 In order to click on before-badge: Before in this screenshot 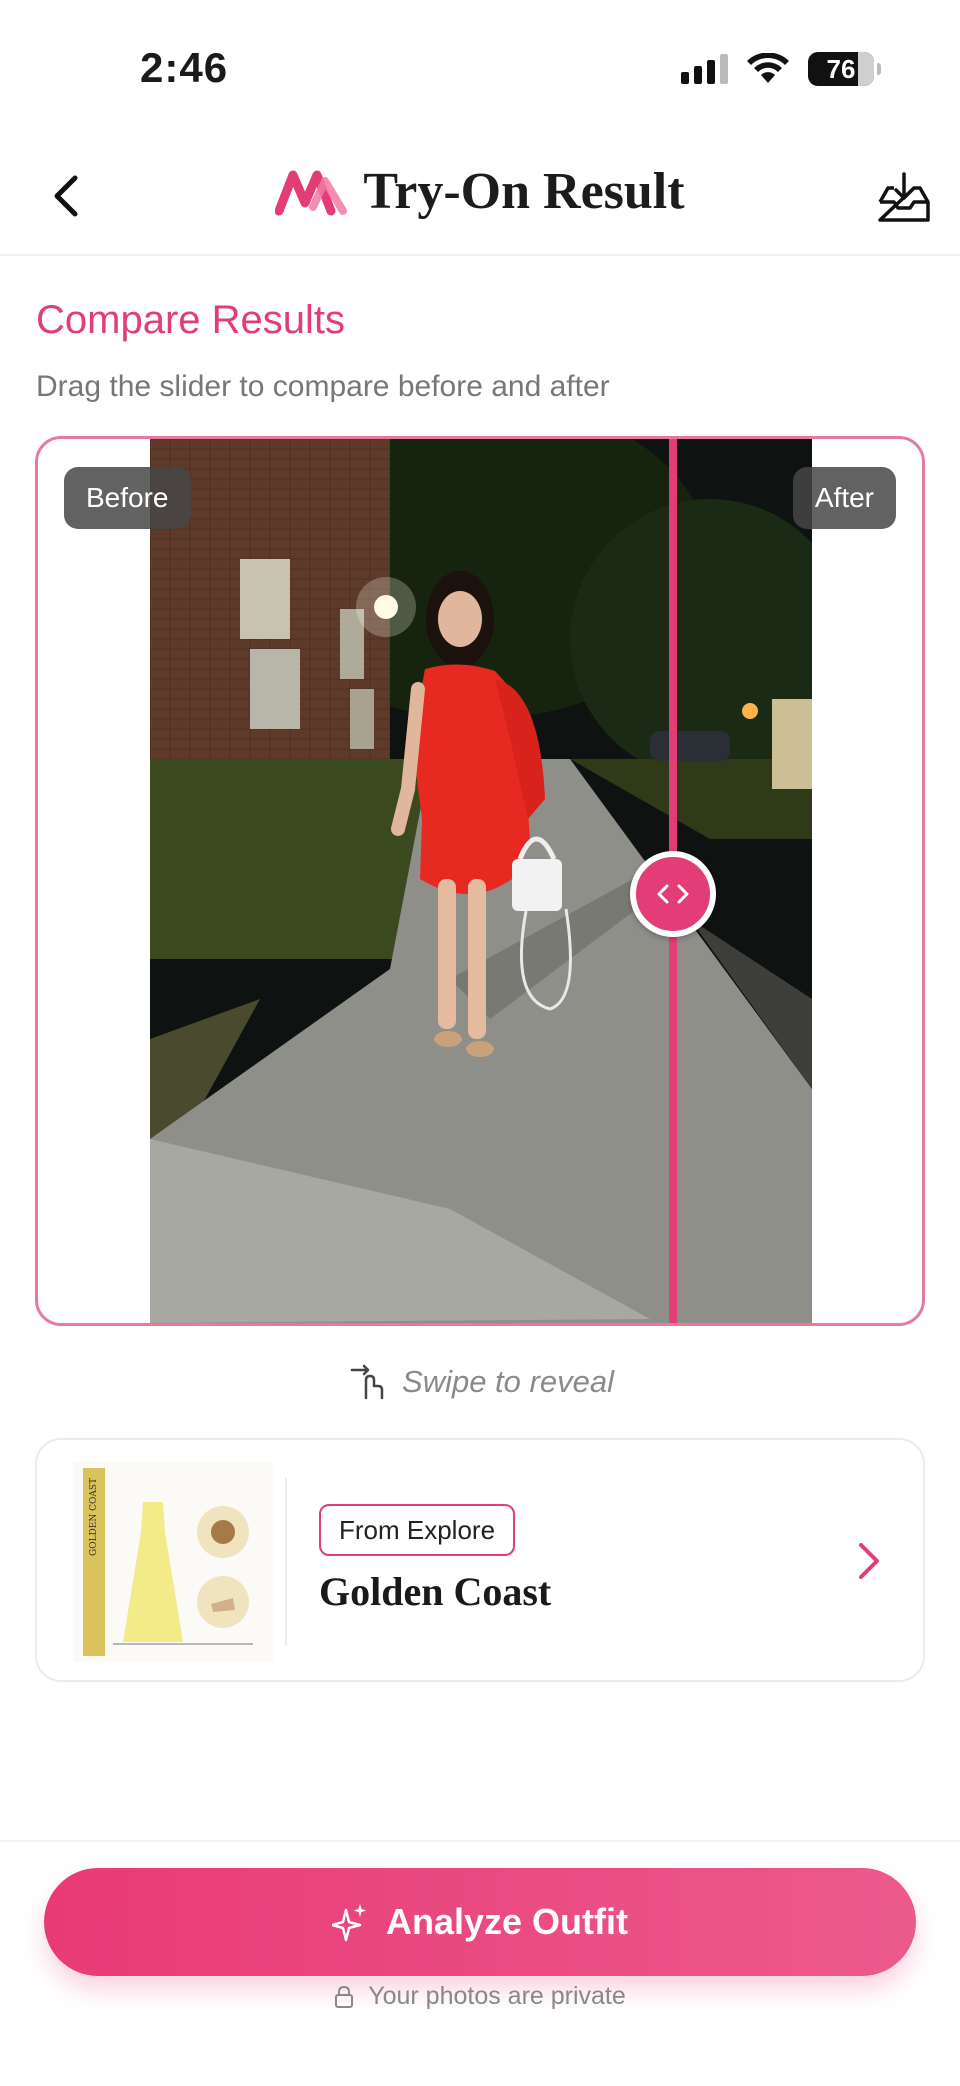, I will do `click(127, 498)`.